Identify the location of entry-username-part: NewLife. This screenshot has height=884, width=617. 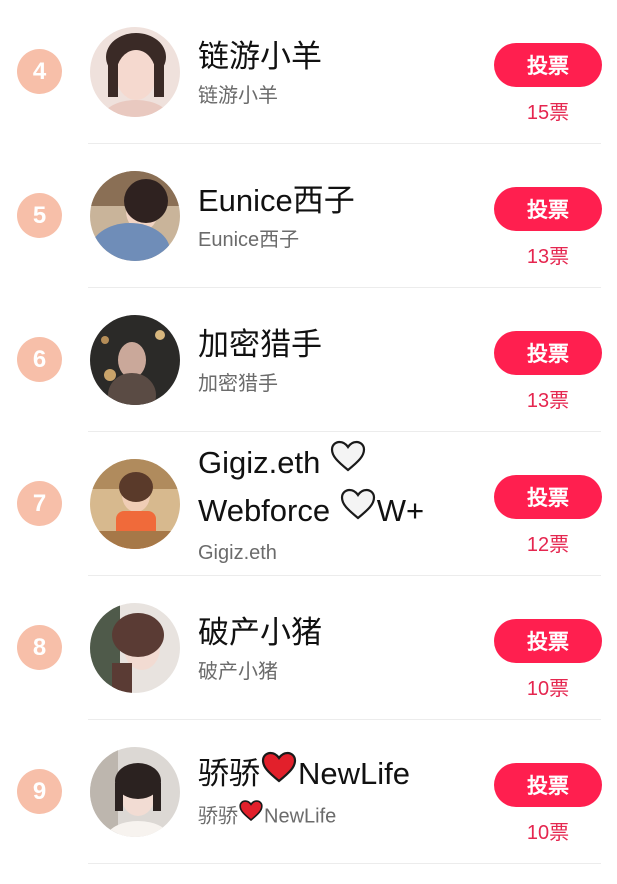
(300, 816).